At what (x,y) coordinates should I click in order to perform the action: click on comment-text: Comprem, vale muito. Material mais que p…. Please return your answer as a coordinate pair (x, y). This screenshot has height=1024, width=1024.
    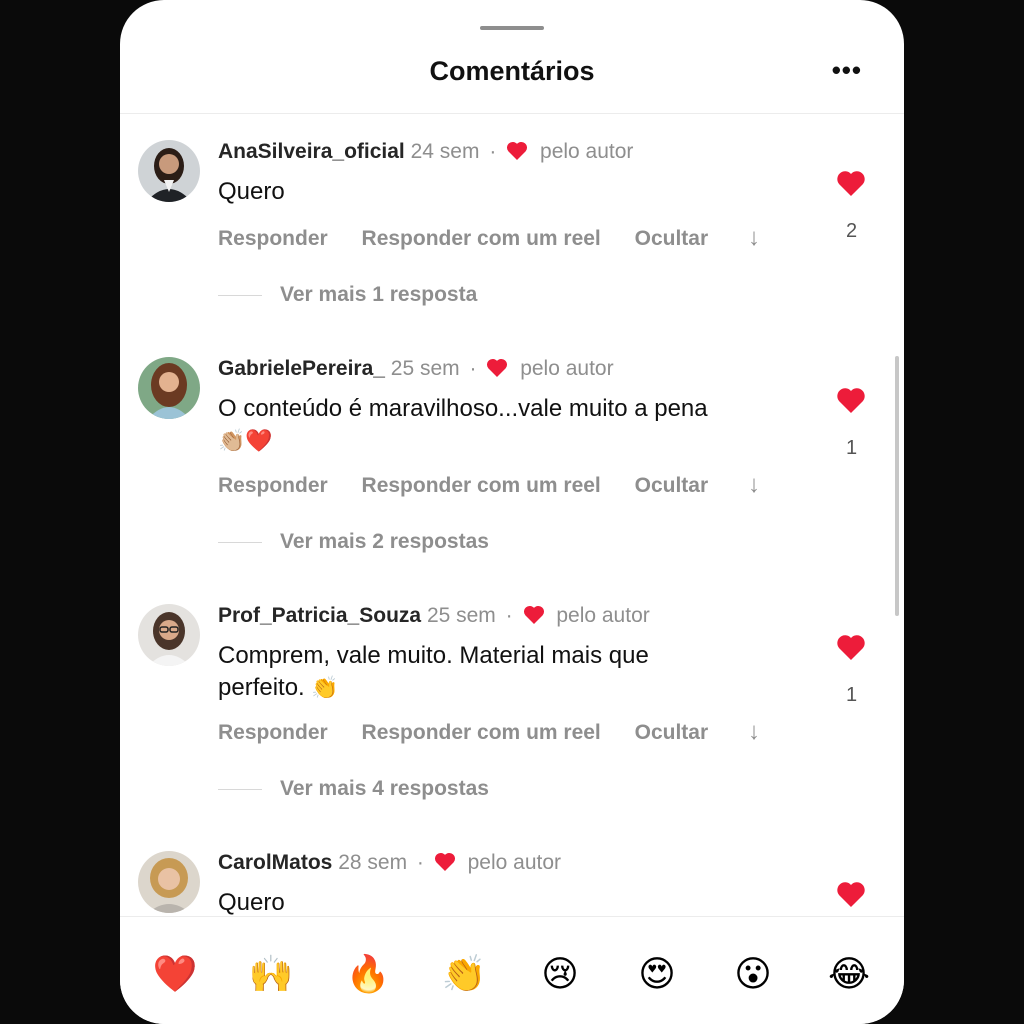
    Looking at the image, I should click on (478, 672).